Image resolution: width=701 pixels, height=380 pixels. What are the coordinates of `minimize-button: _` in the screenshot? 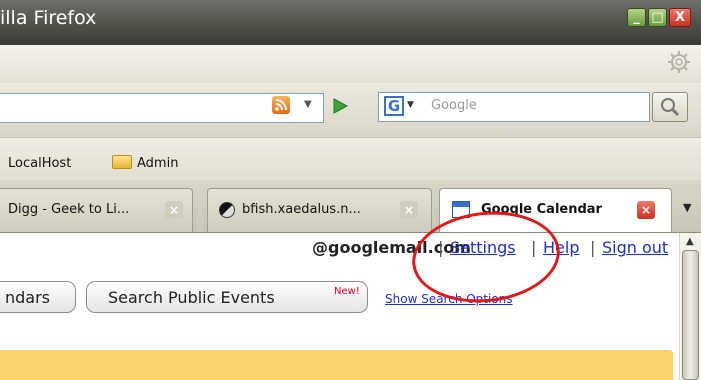 It's located at (636, 17).